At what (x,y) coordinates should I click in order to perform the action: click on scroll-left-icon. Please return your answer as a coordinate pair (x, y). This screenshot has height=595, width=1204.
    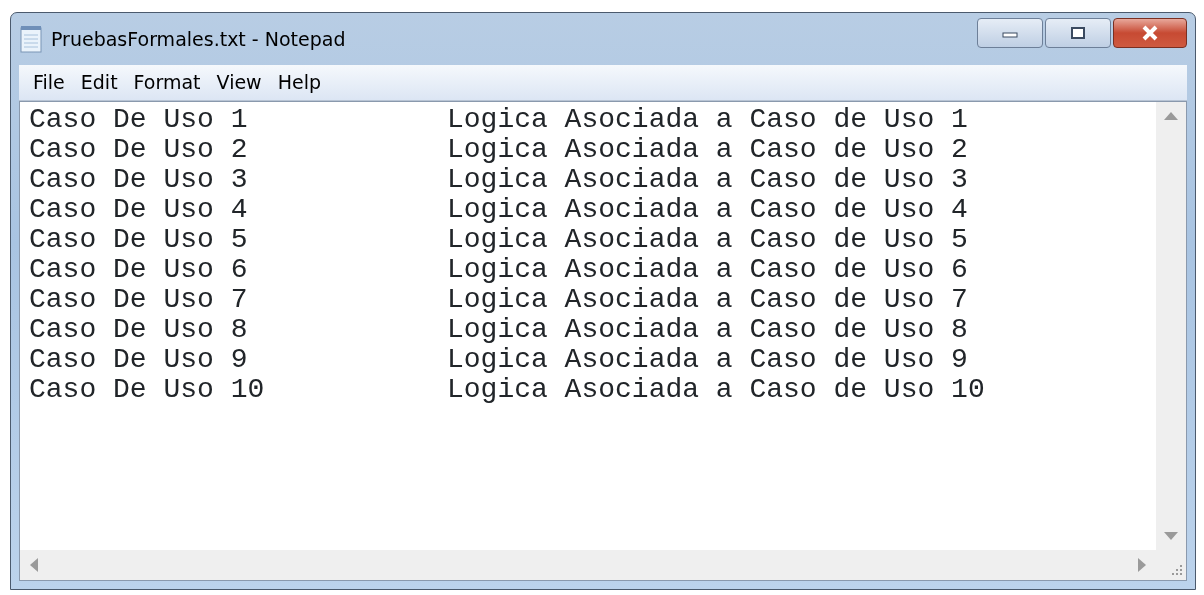
    Looking at the image, I should click on (34, 565).